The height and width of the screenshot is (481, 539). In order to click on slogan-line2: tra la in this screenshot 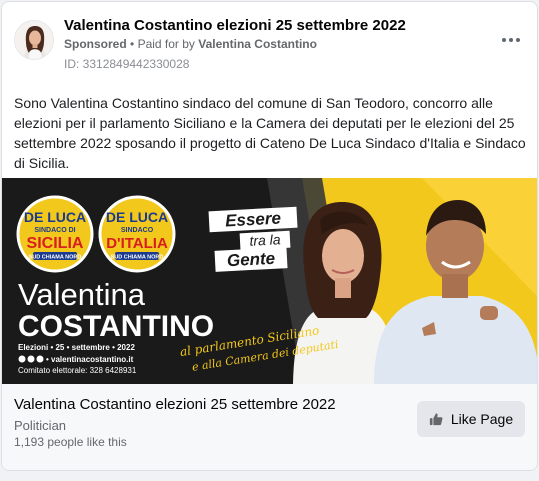, I will do `click(265, 240)`.